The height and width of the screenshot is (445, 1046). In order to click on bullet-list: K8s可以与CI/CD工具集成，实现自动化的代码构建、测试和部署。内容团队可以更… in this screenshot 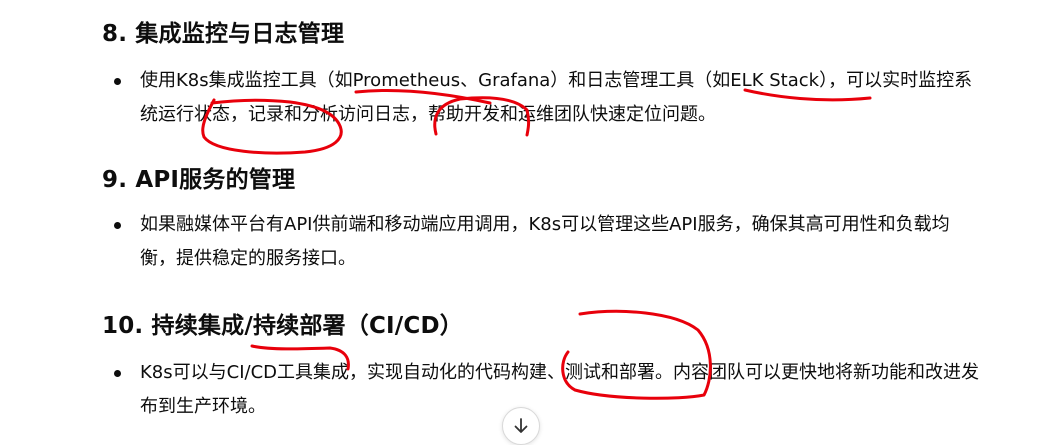, I will do `click(552, 390)`.